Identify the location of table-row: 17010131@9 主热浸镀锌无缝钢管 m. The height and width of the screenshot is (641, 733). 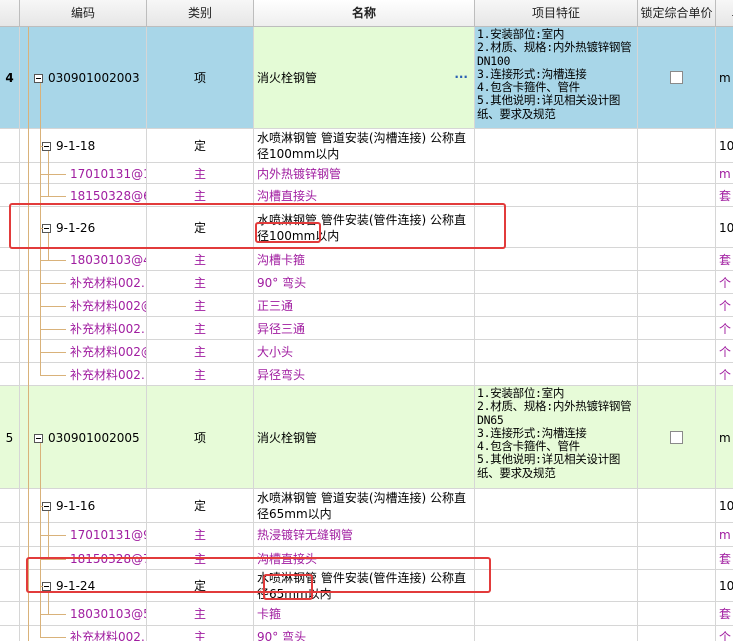
(366, 535).